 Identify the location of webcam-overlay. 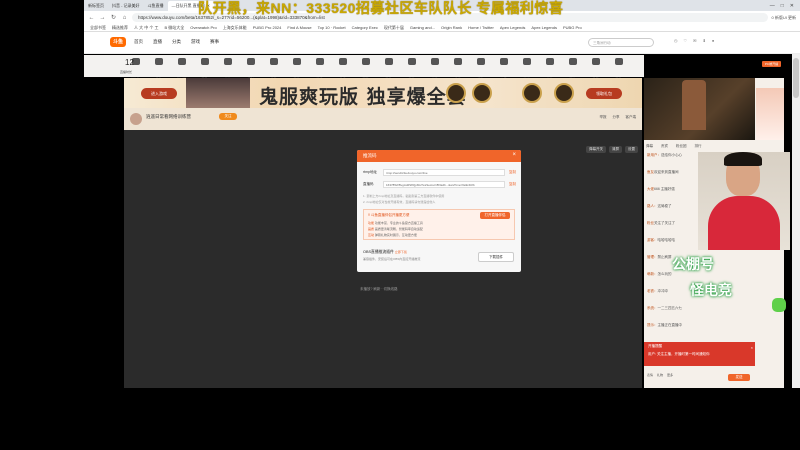
(744, 201).